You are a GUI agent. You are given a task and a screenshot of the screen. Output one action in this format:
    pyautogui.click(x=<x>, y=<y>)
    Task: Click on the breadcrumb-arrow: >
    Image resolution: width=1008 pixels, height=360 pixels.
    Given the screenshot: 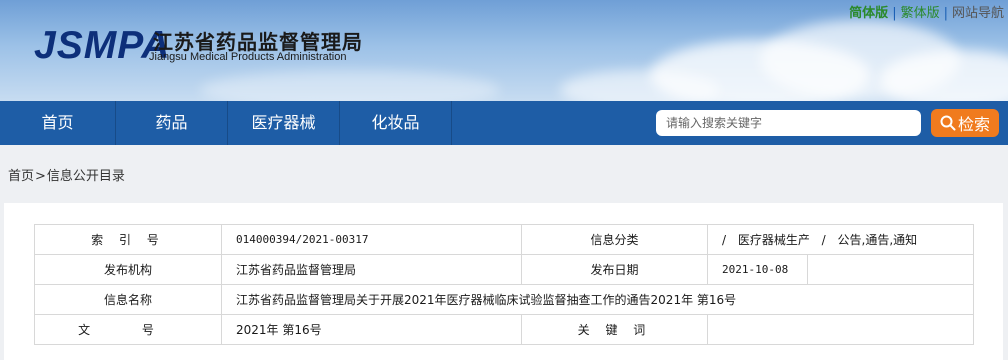 What is the action you would take?
    pyautogui.click(x=40, y=176)
    